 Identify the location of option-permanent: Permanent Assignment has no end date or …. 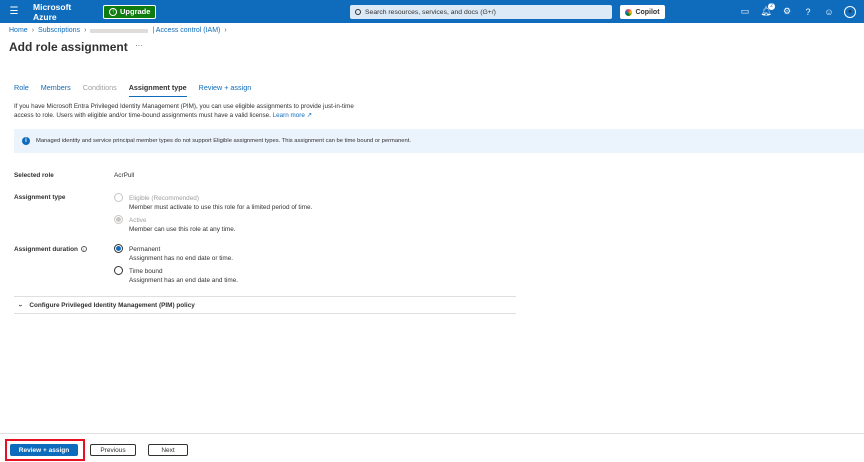
(174, 253).